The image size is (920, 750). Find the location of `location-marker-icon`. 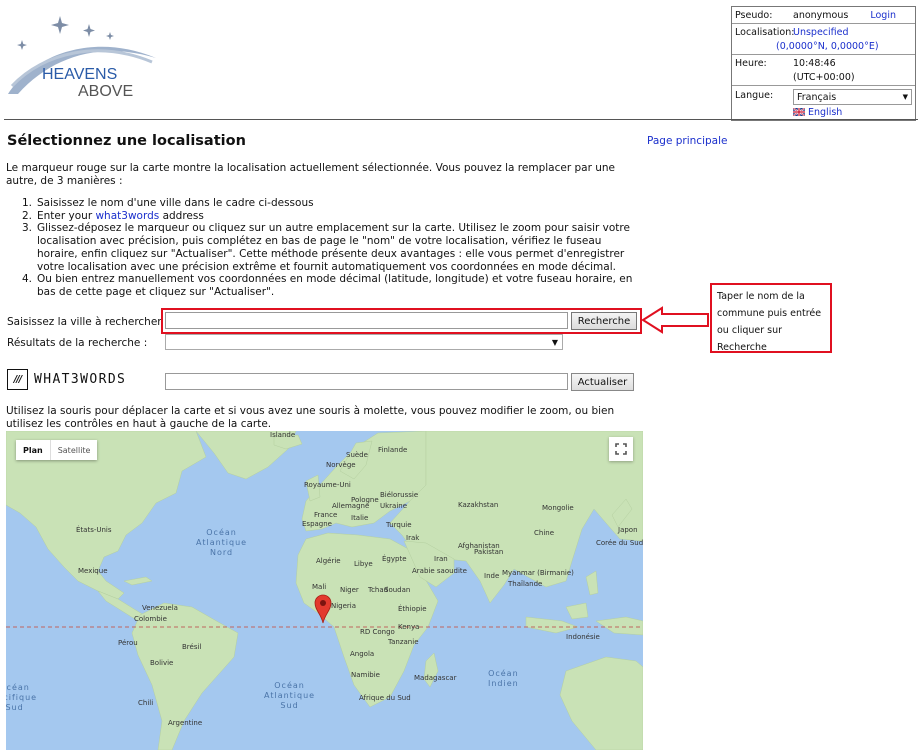

location-marker-icon is located at coordinates (323, 609).